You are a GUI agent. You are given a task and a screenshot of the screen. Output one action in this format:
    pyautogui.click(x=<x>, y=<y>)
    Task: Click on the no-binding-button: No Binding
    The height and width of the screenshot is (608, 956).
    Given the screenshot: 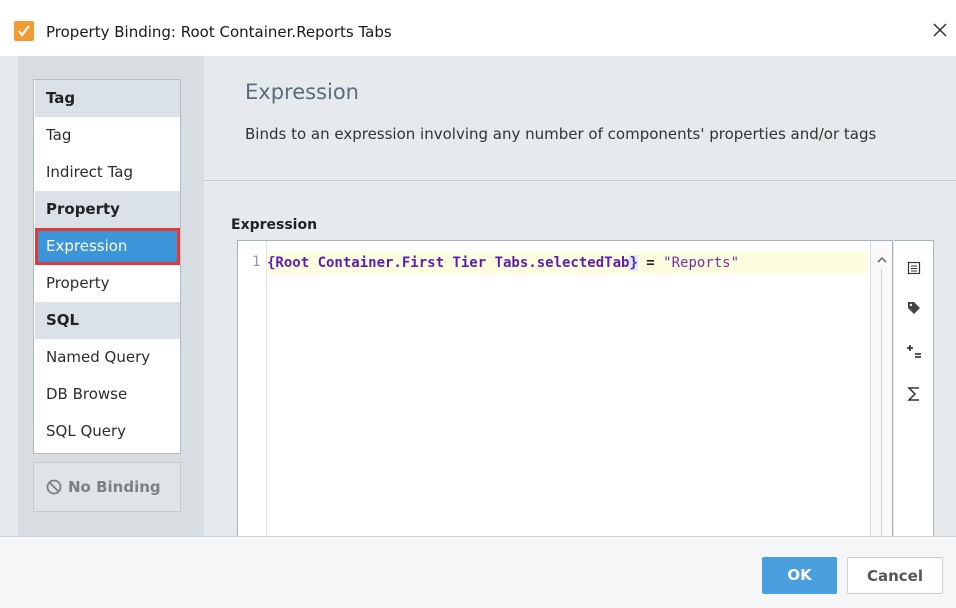 What is the action you would take?
    pyautogui.click(x=107, y=487)
    